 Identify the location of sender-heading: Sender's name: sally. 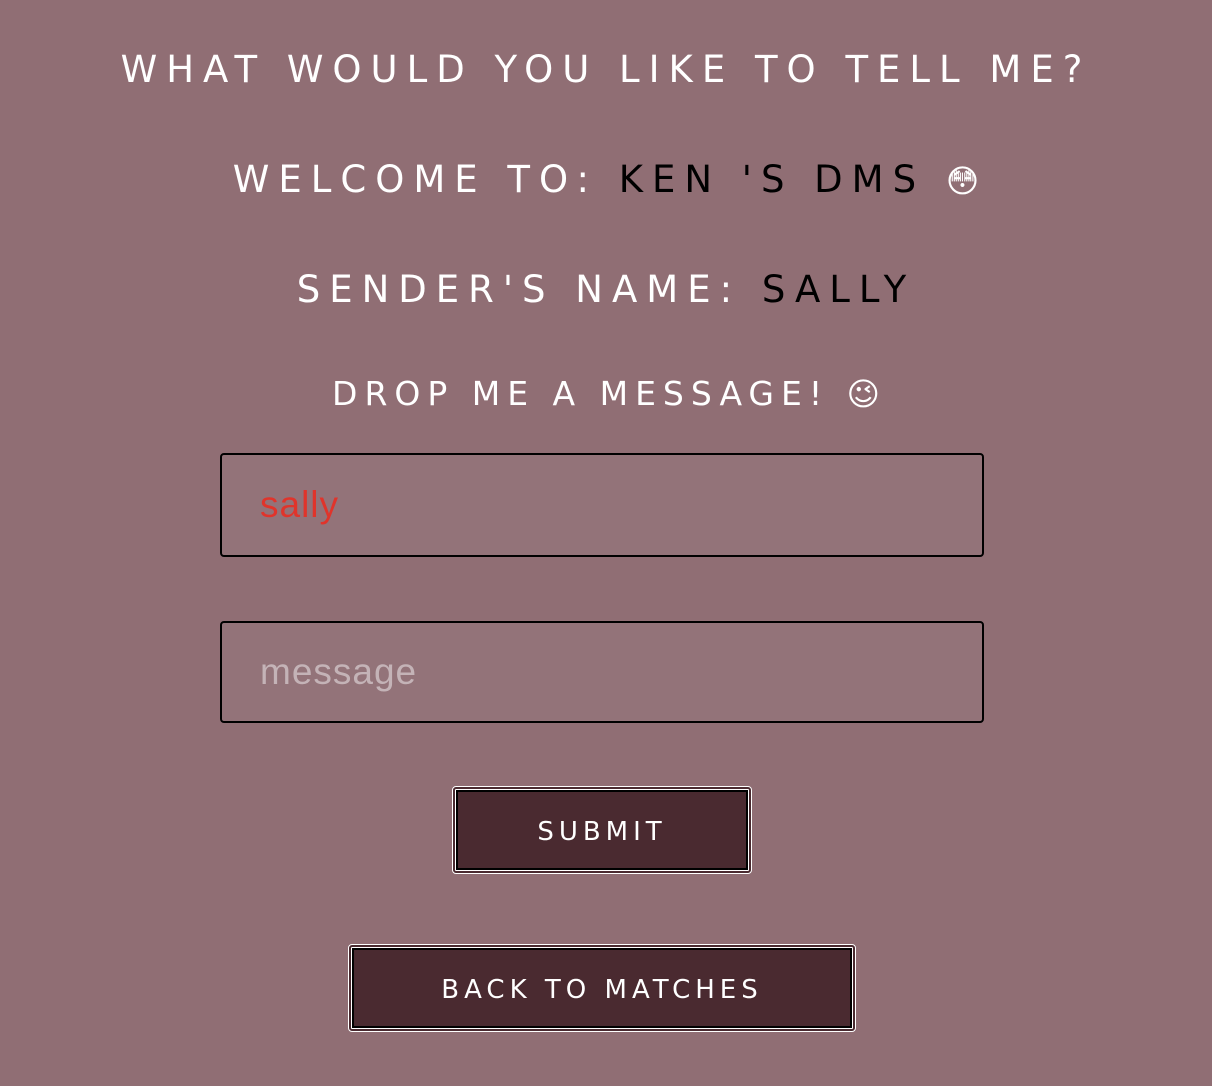
(606, 290).